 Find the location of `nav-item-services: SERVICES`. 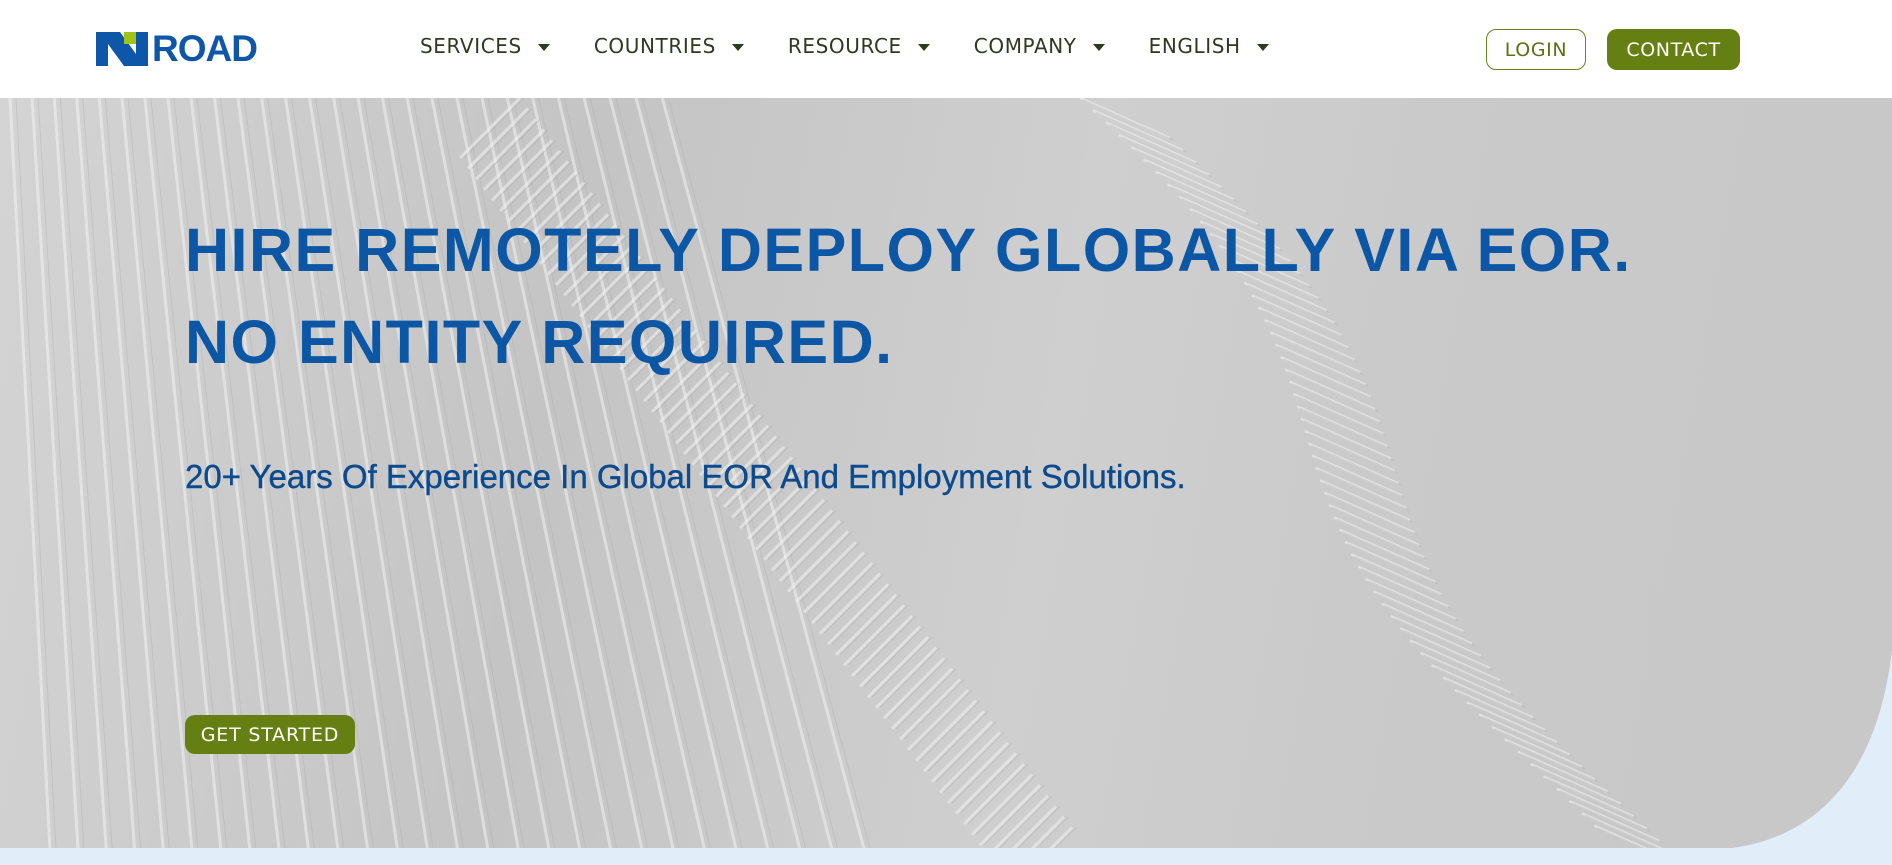

nav-item-services: SERVICES is located at coordinates (485, 46).